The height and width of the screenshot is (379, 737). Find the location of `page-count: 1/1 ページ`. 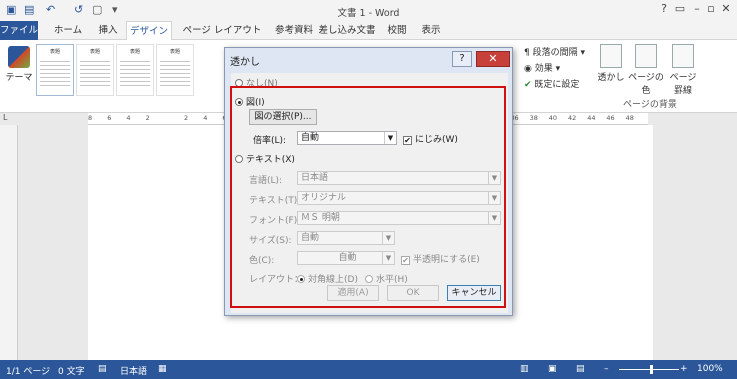

page-count: 1/1 ページ is located at coordinates (28, 370).